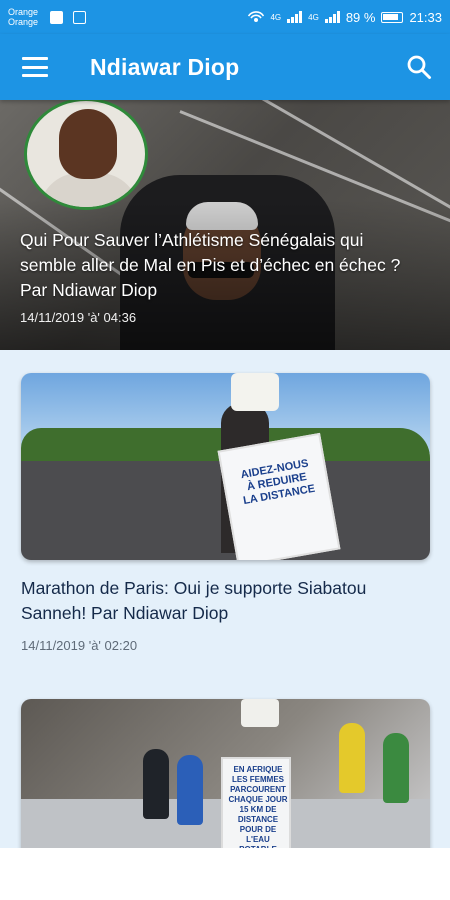 This screenshot has height=900, width=450. Describe the element at coordinates (23, 22) in the screenshot. I see `carrier-2: Orange` at that location.